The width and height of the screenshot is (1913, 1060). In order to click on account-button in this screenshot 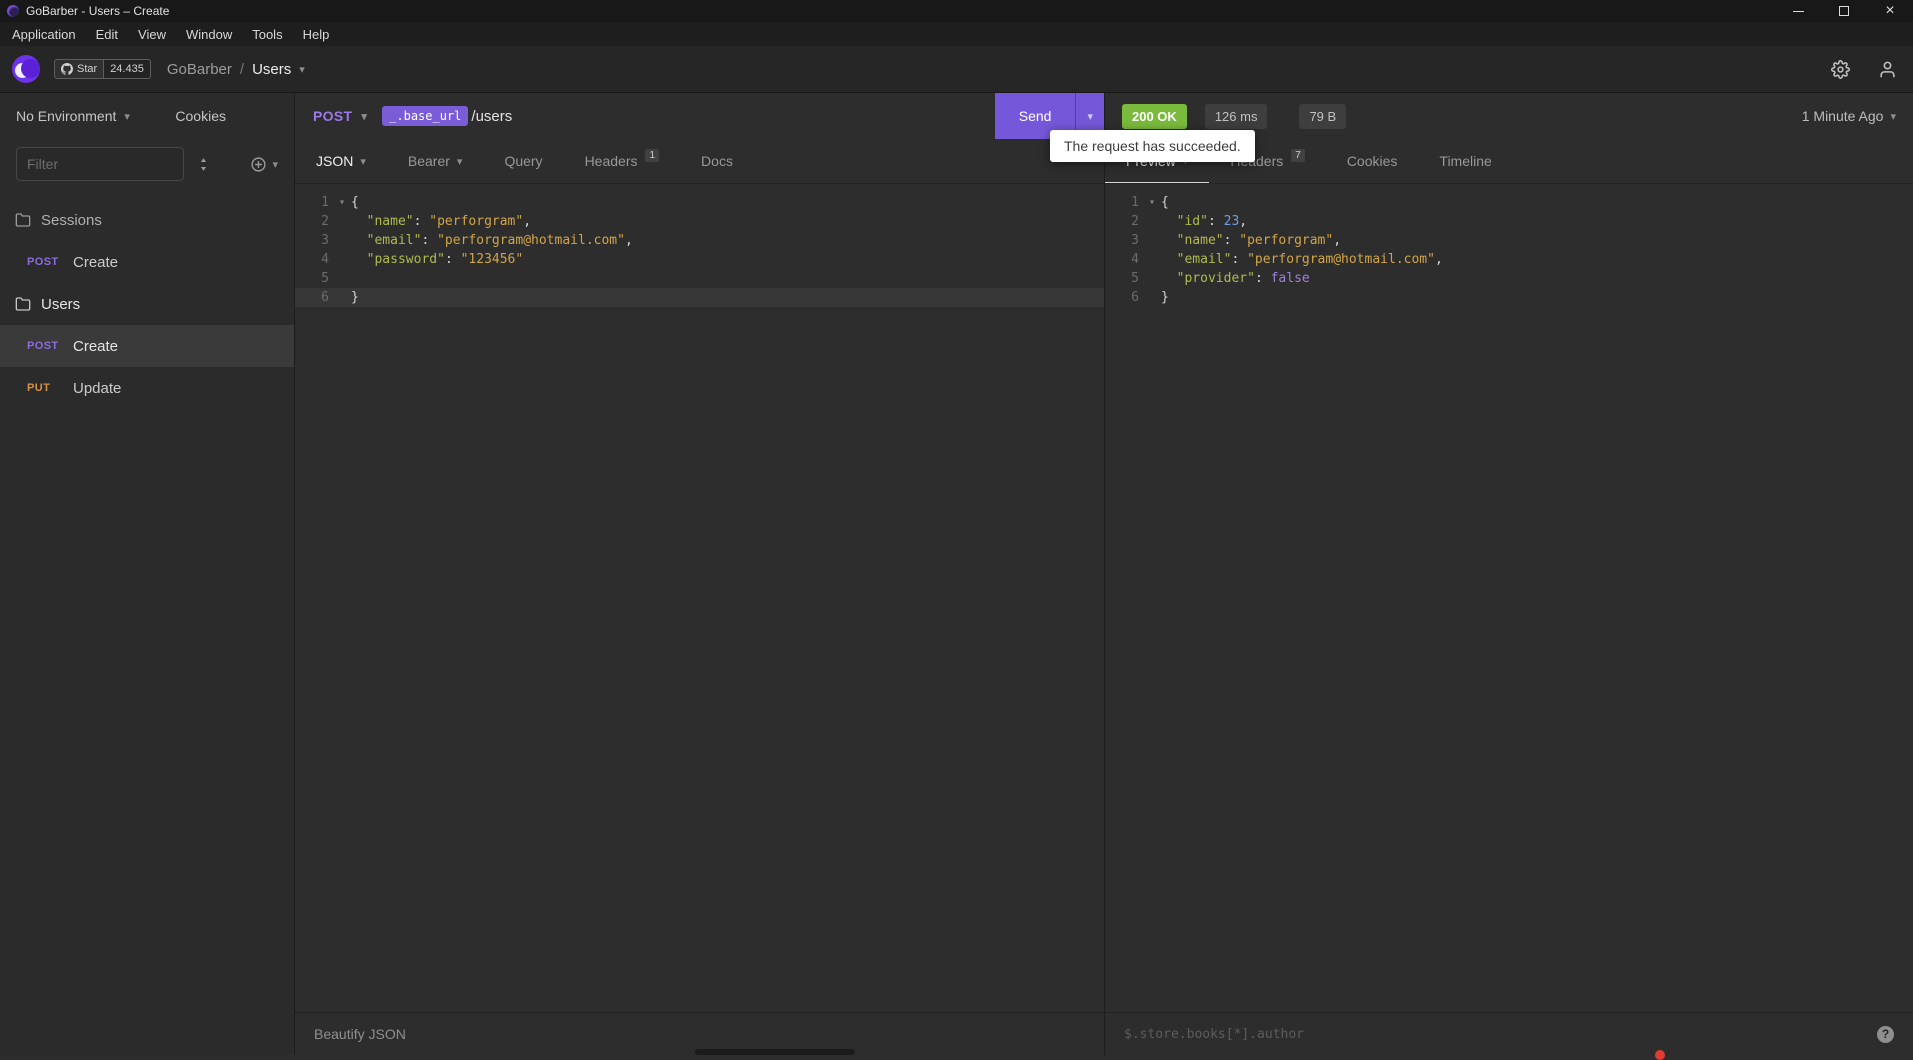, I will do `click(1887, 69)`.